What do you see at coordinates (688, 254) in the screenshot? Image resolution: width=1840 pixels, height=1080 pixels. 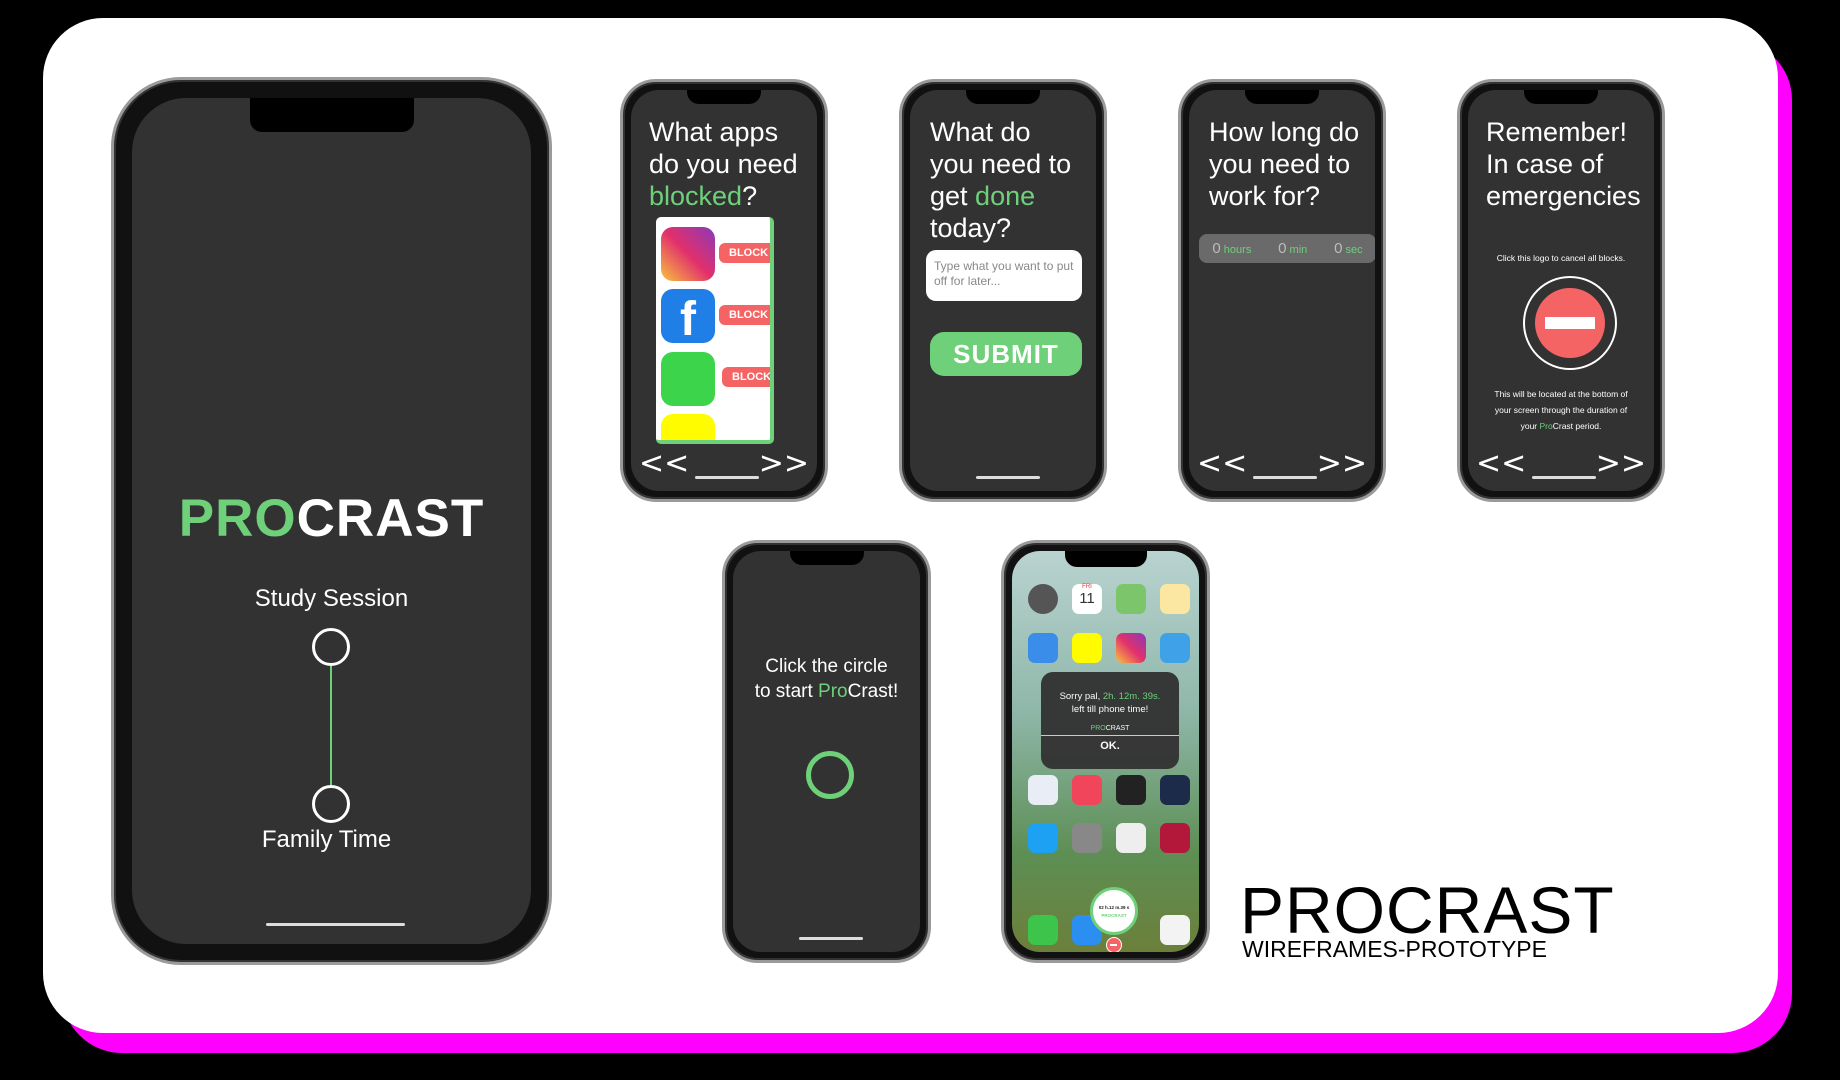 I see `instagram-icon` at bounding box center [688, 254].